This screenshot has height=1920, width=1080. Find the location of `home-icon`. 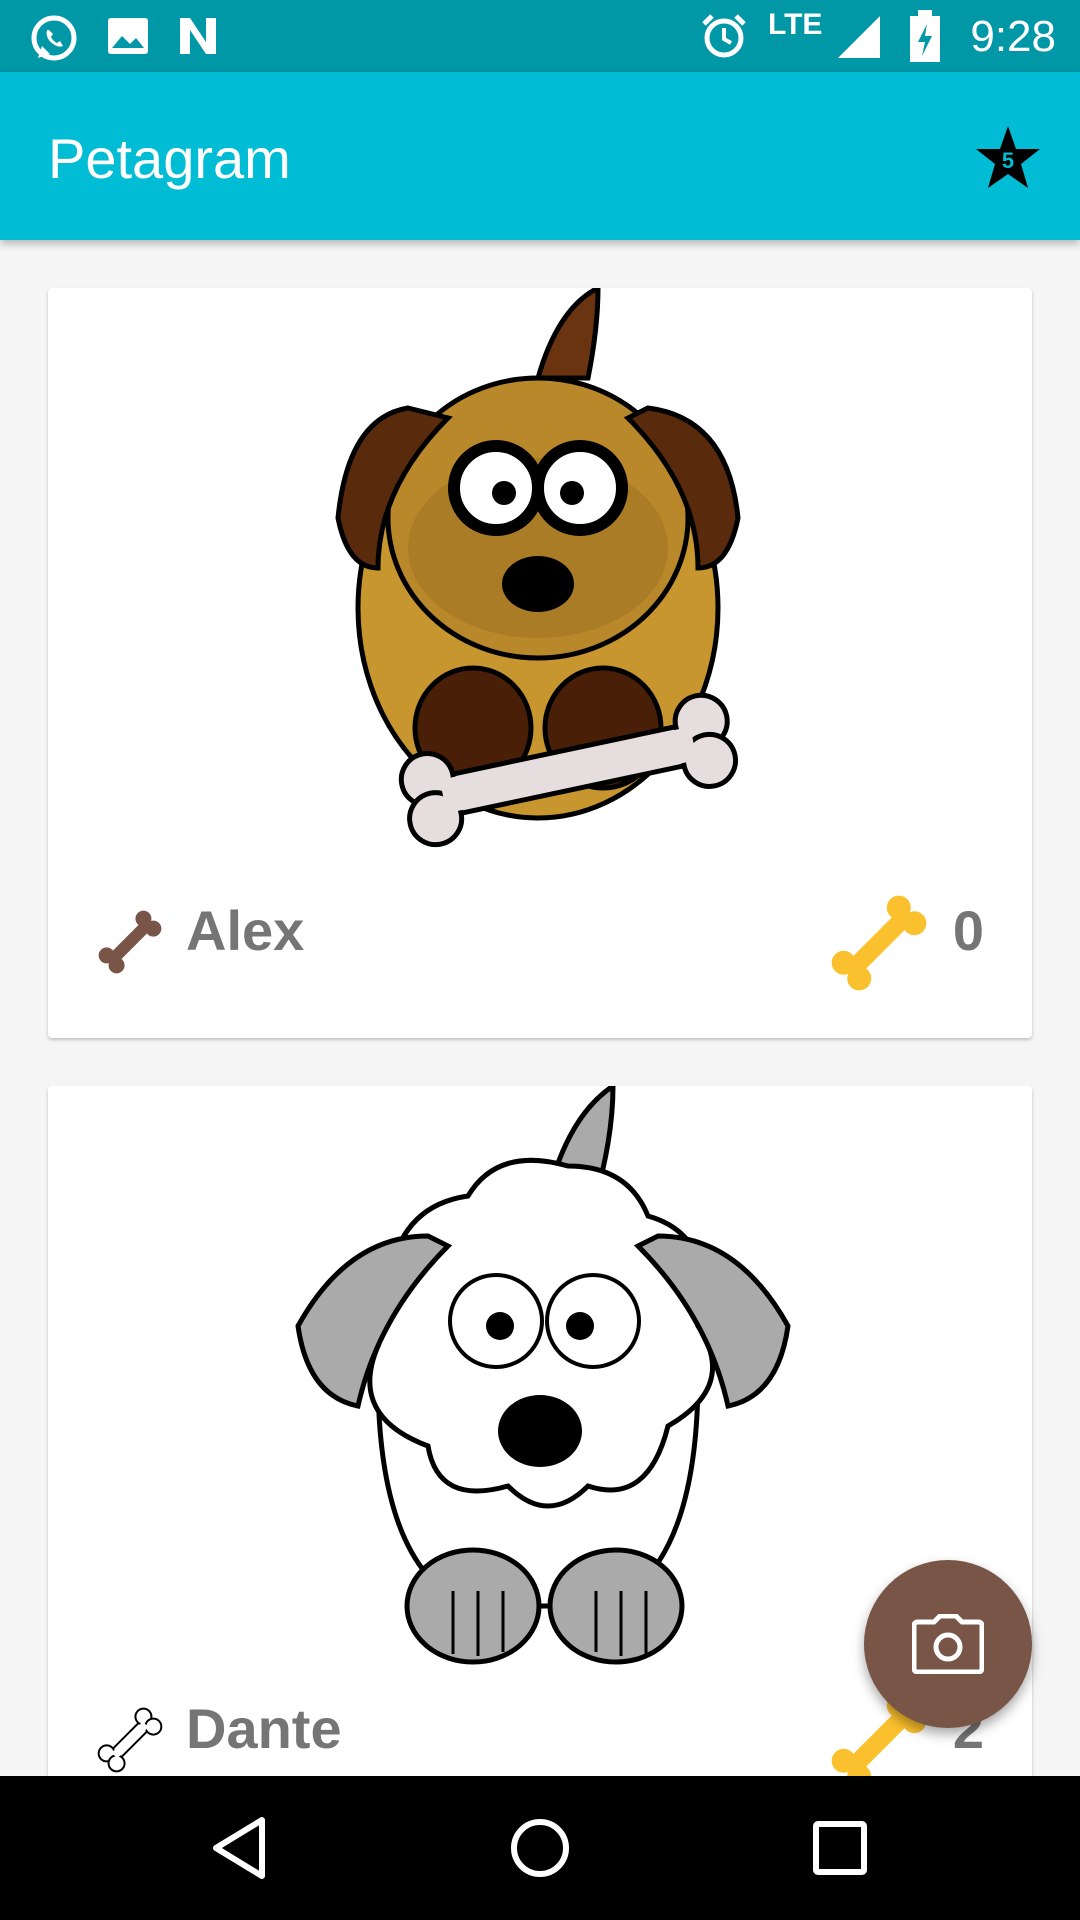

home-icon is located at coordinates (540, 1848).